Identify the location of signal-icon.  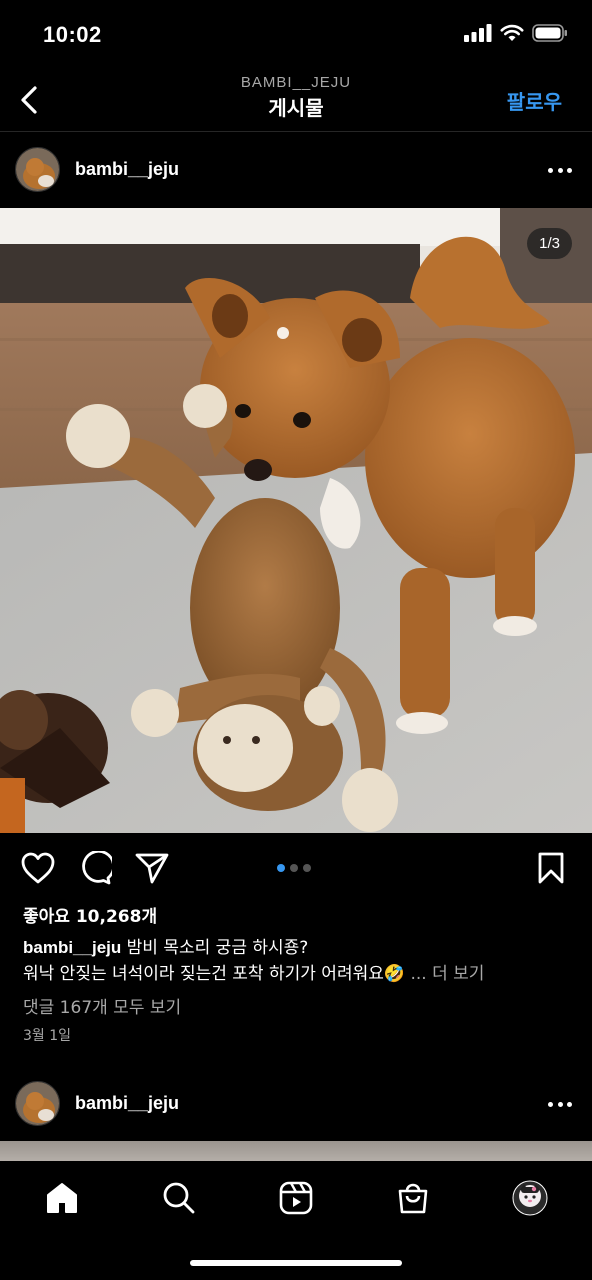
(478, 33).